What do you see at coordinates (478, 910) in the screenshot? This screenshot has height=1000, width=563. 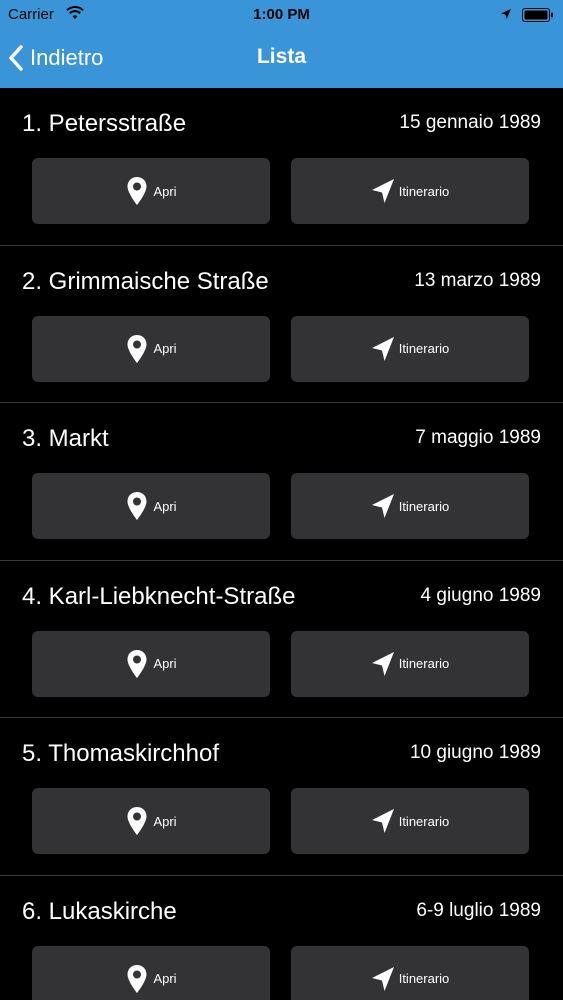 I see `item-date: 6-9 luglio 1989` at bounding box center [478, 910].